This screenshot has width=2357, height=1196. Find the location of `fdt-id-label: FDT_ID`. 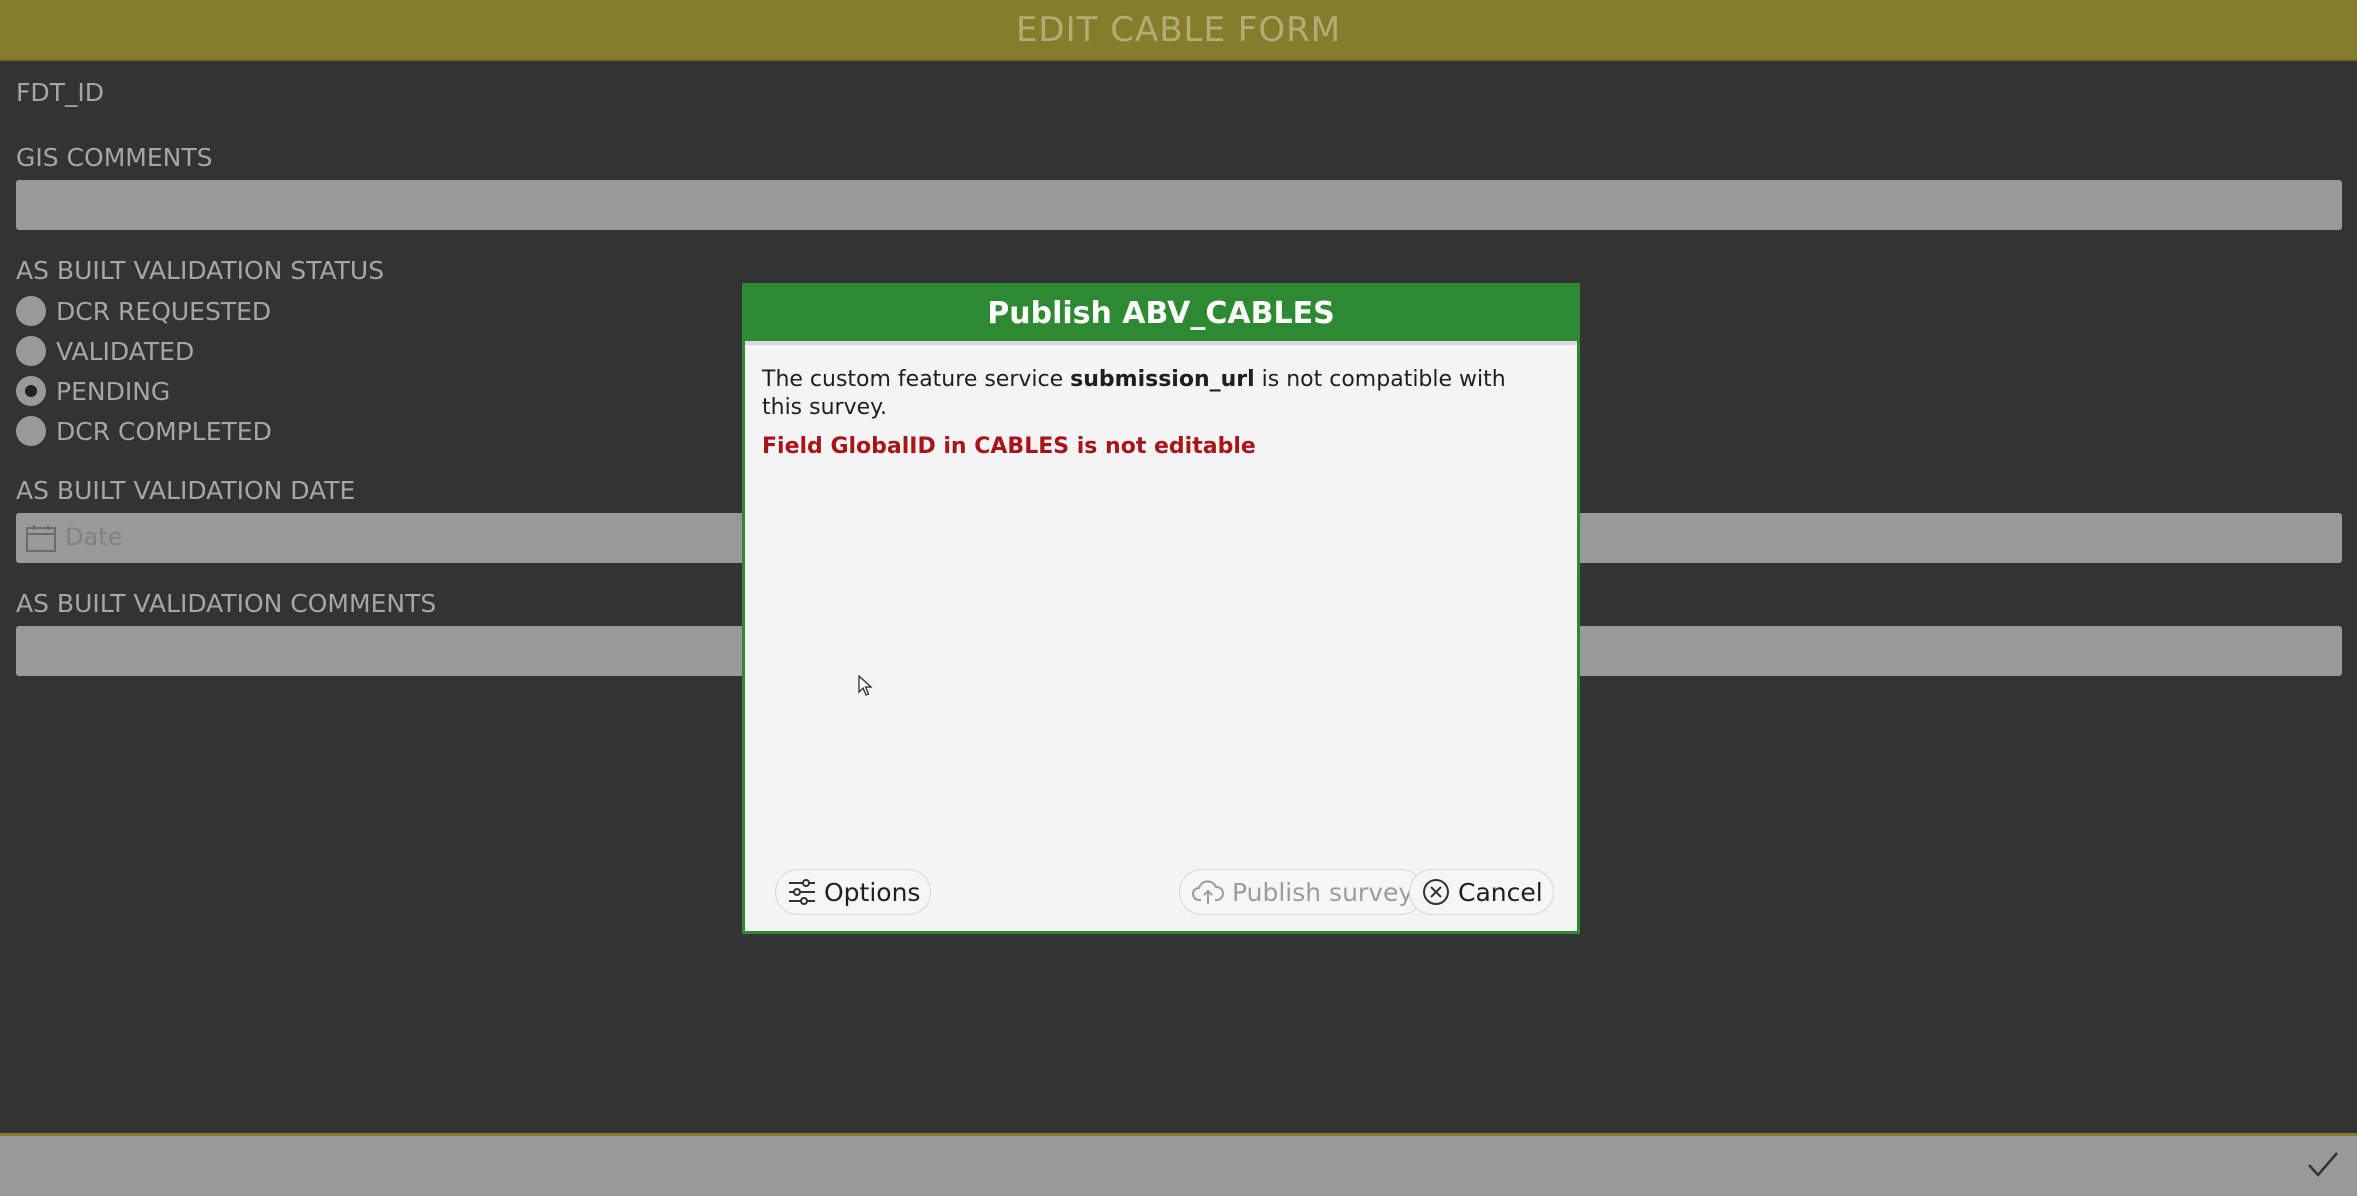

fdt-id-label: FDT_ID is located at coordinates (60, 92).